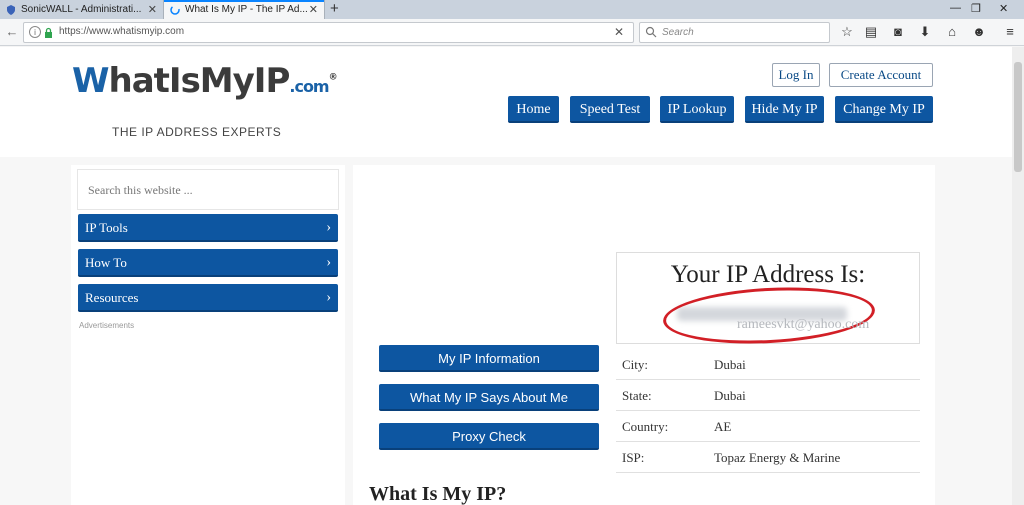 This screenshot has height=505, width=1024. I want to click on site-logo: WhatIsMyIP.com® THE IP ADDRESS EXPERTS, so click(205, 101).